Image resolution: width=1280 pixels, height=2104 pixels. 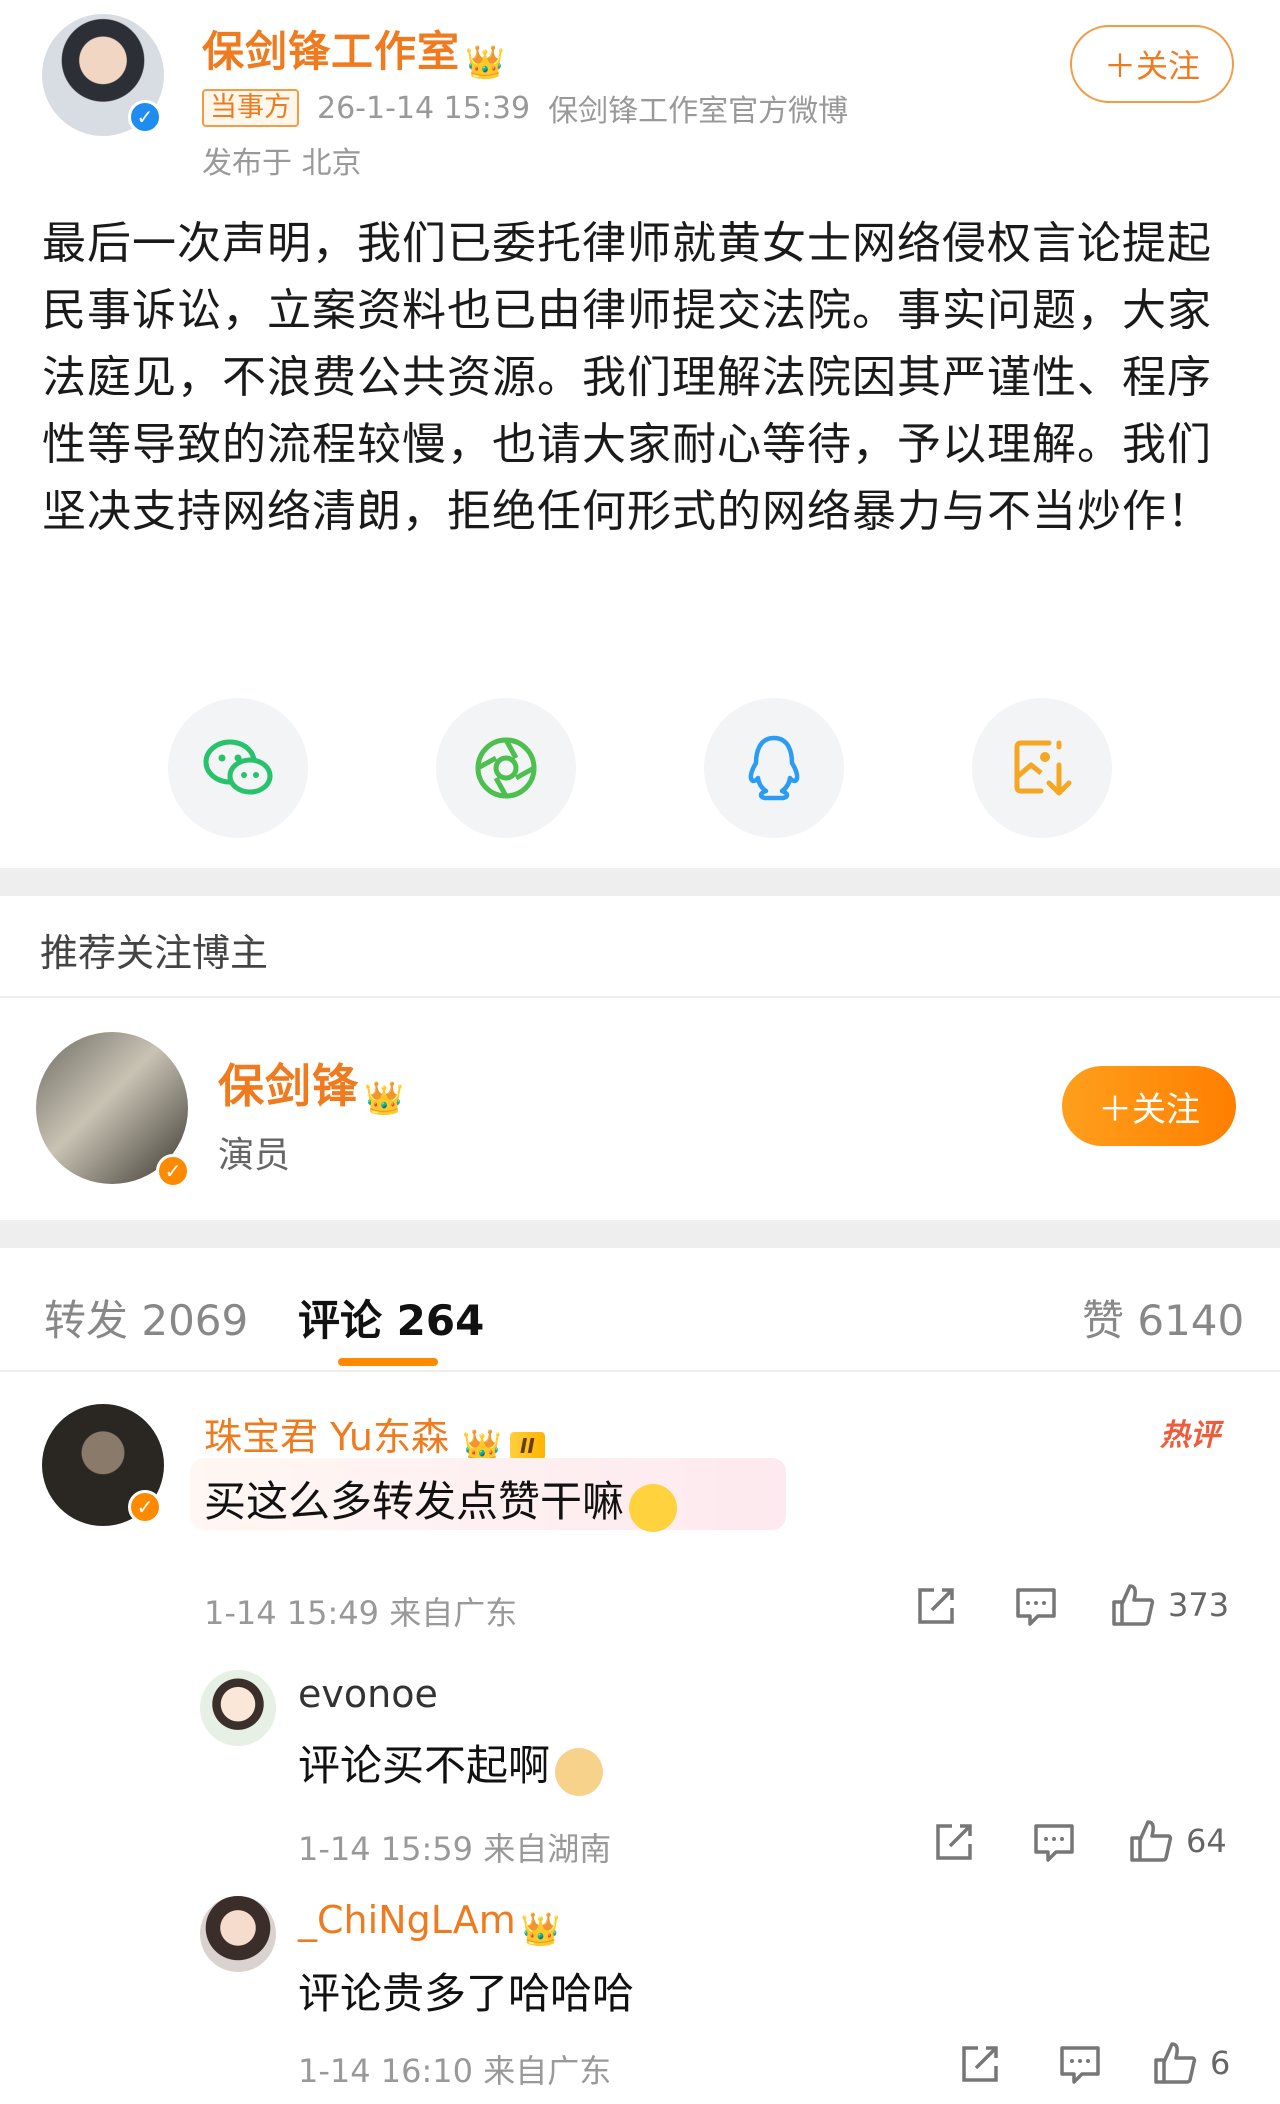 What do you see at coordinates (1163, 1317) in the screenshot?
I see `tab-like: 赞 6140` at bounding box center [1163, 1317].